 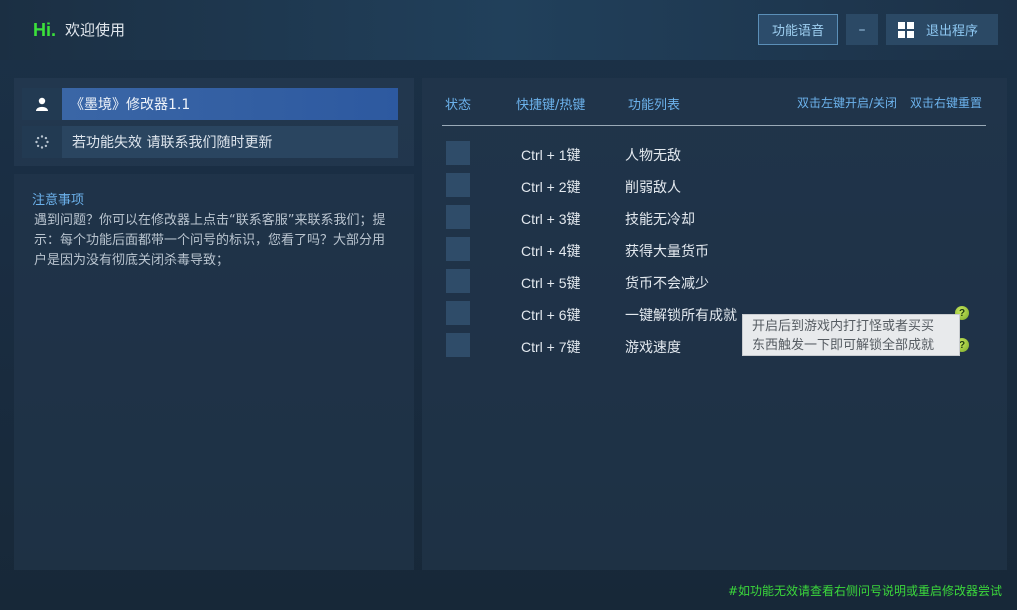 What do you see at coordinates (681, 316) in the screenshot?
I see `feature-name: 一键解锁所有成就` at bounding box center [681, 316].